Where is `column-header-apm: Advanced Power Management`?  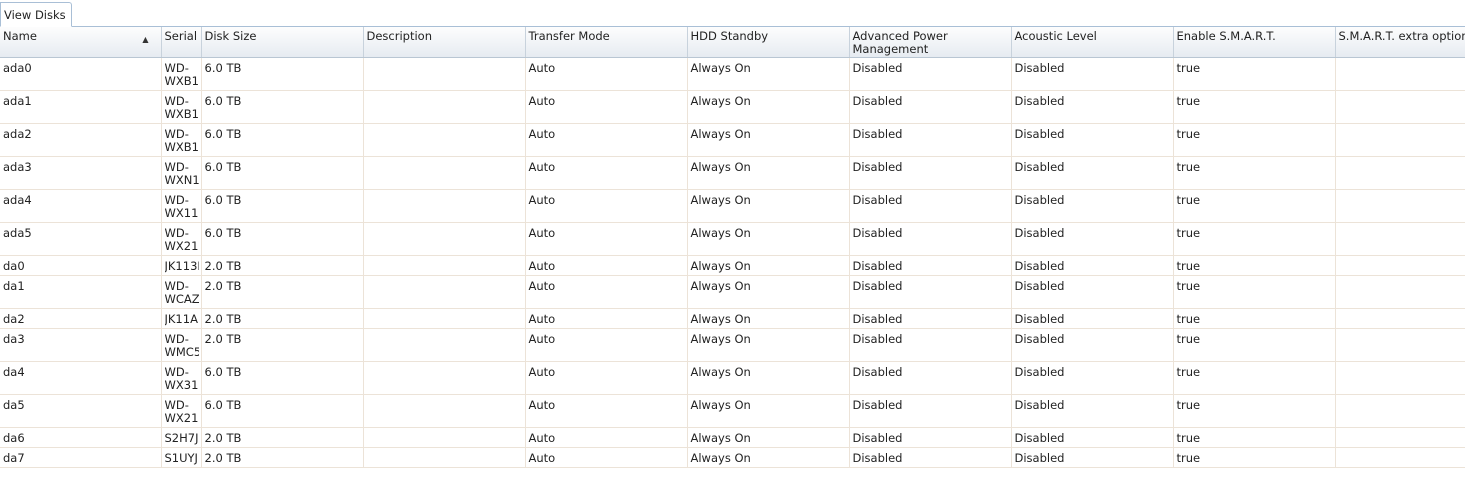
column-header-apm: Advanced Power Management is located at coordinates (930, 42).